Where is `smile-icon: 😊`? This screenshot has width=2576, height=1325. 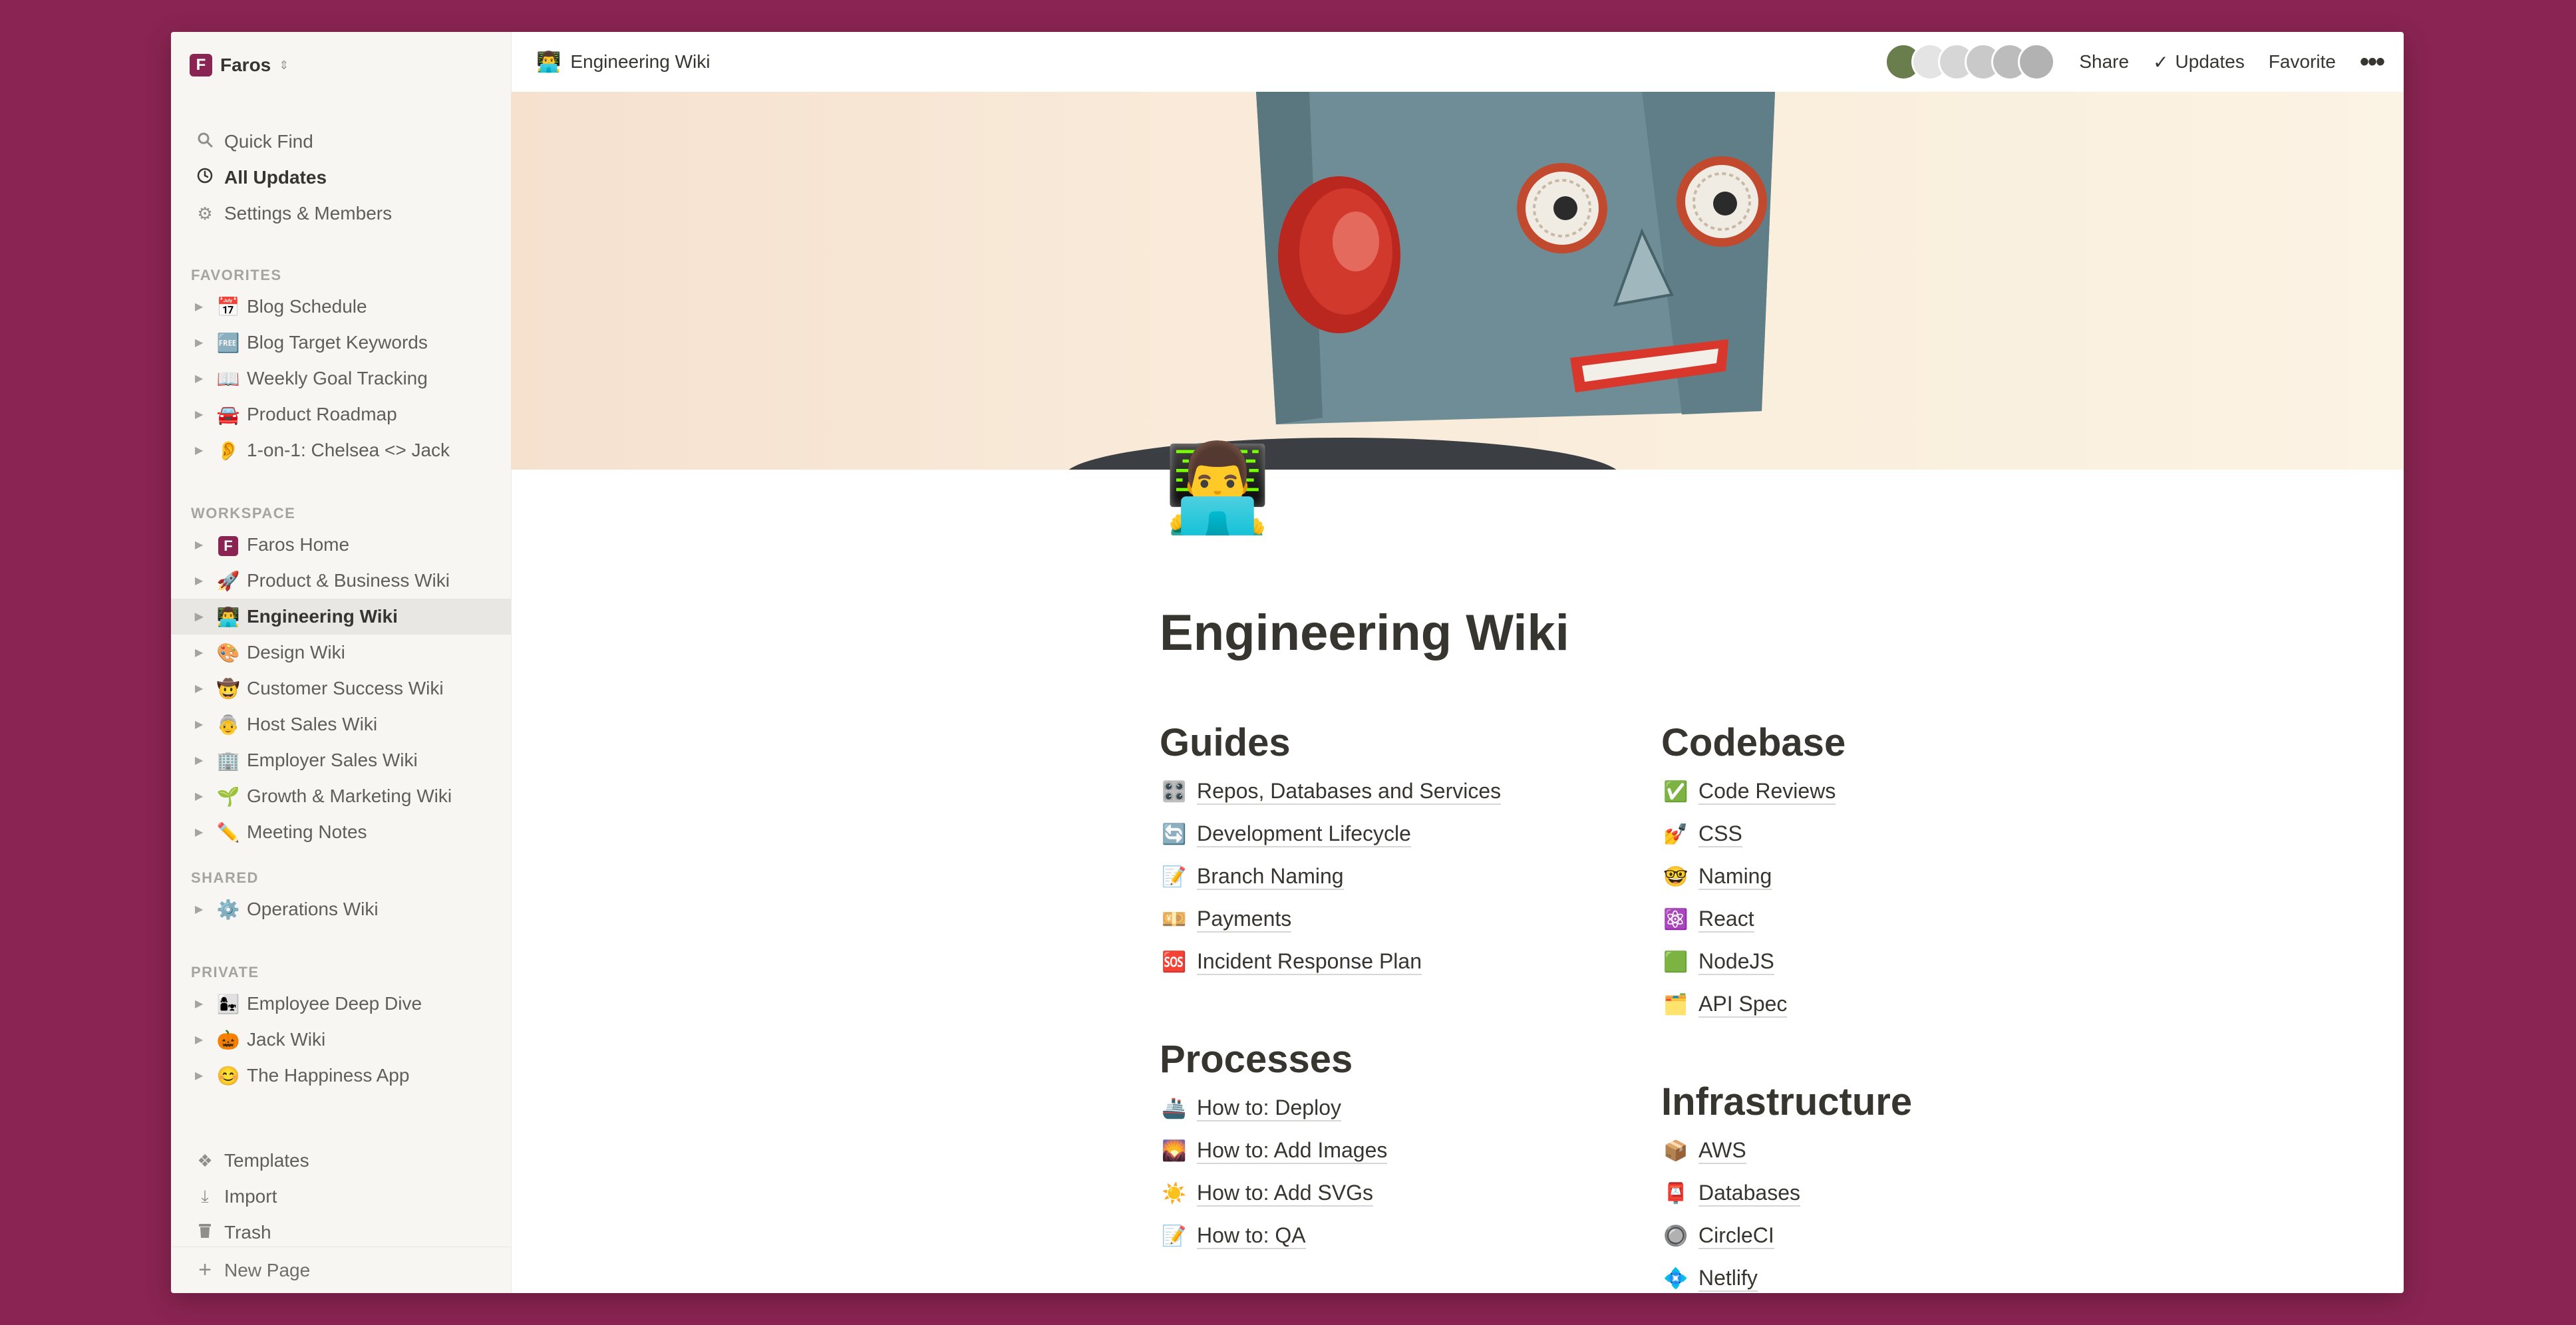
smile-icon: 😊 is located at coordinates (228, 1076).